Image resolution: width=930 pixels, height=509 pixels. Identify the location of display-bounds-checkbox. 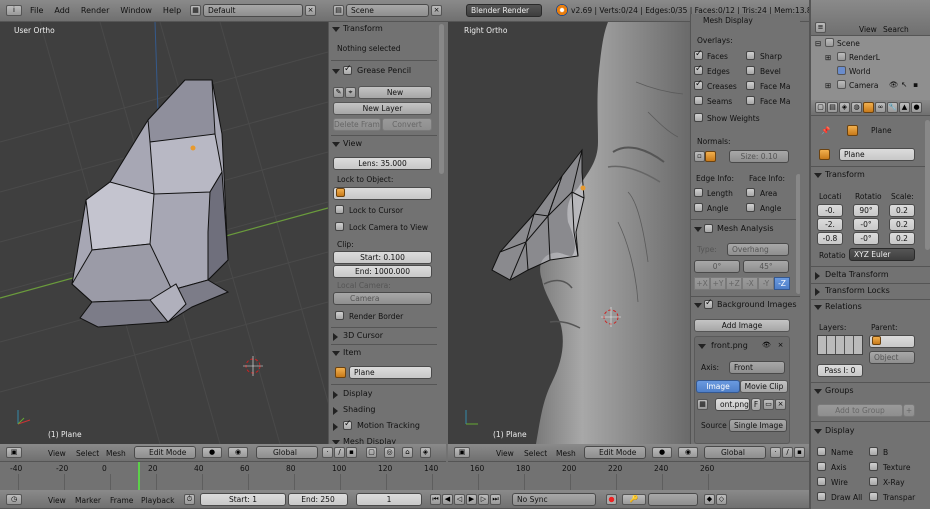
(873, 451).